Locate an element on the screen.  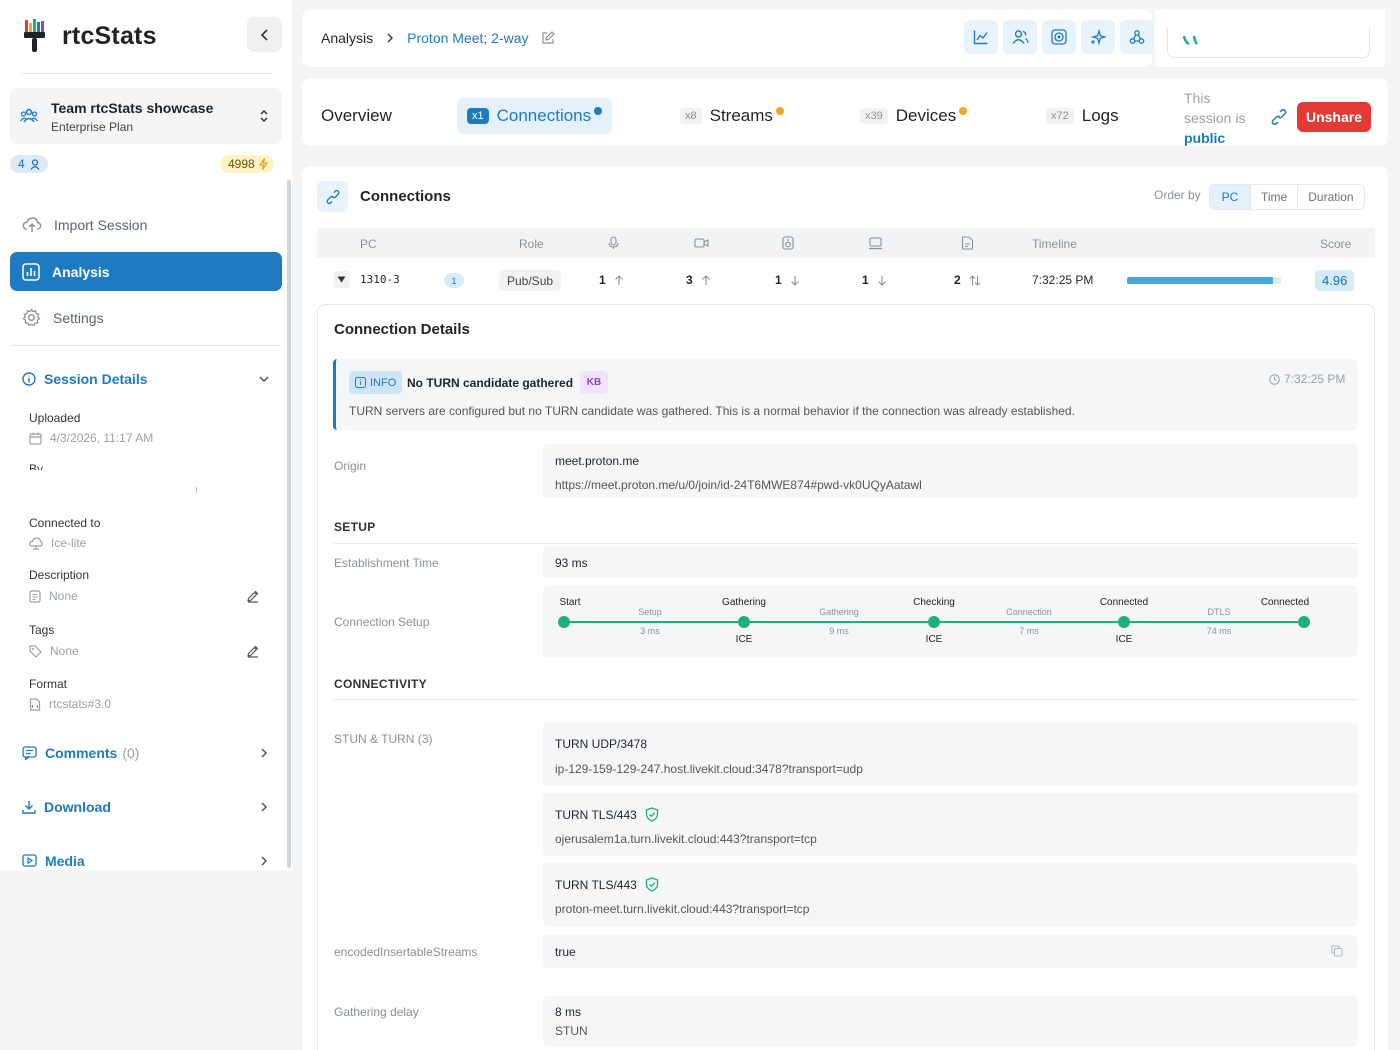
audio-value: 1 is located at coordinates (602, 280).